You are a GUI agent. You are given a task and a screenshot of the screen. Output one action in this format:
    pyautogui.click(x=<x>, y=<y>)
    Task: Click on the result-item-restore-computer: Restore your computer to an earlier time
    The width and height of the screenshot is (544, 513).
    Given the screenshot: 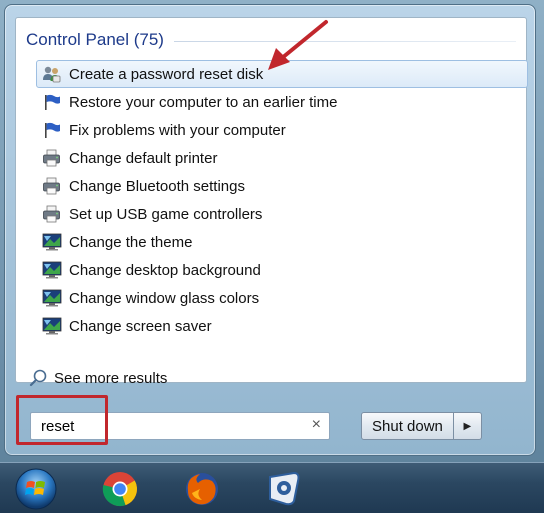 What is the action you would take?
    pyautogui.click(x=282, y=102)
    